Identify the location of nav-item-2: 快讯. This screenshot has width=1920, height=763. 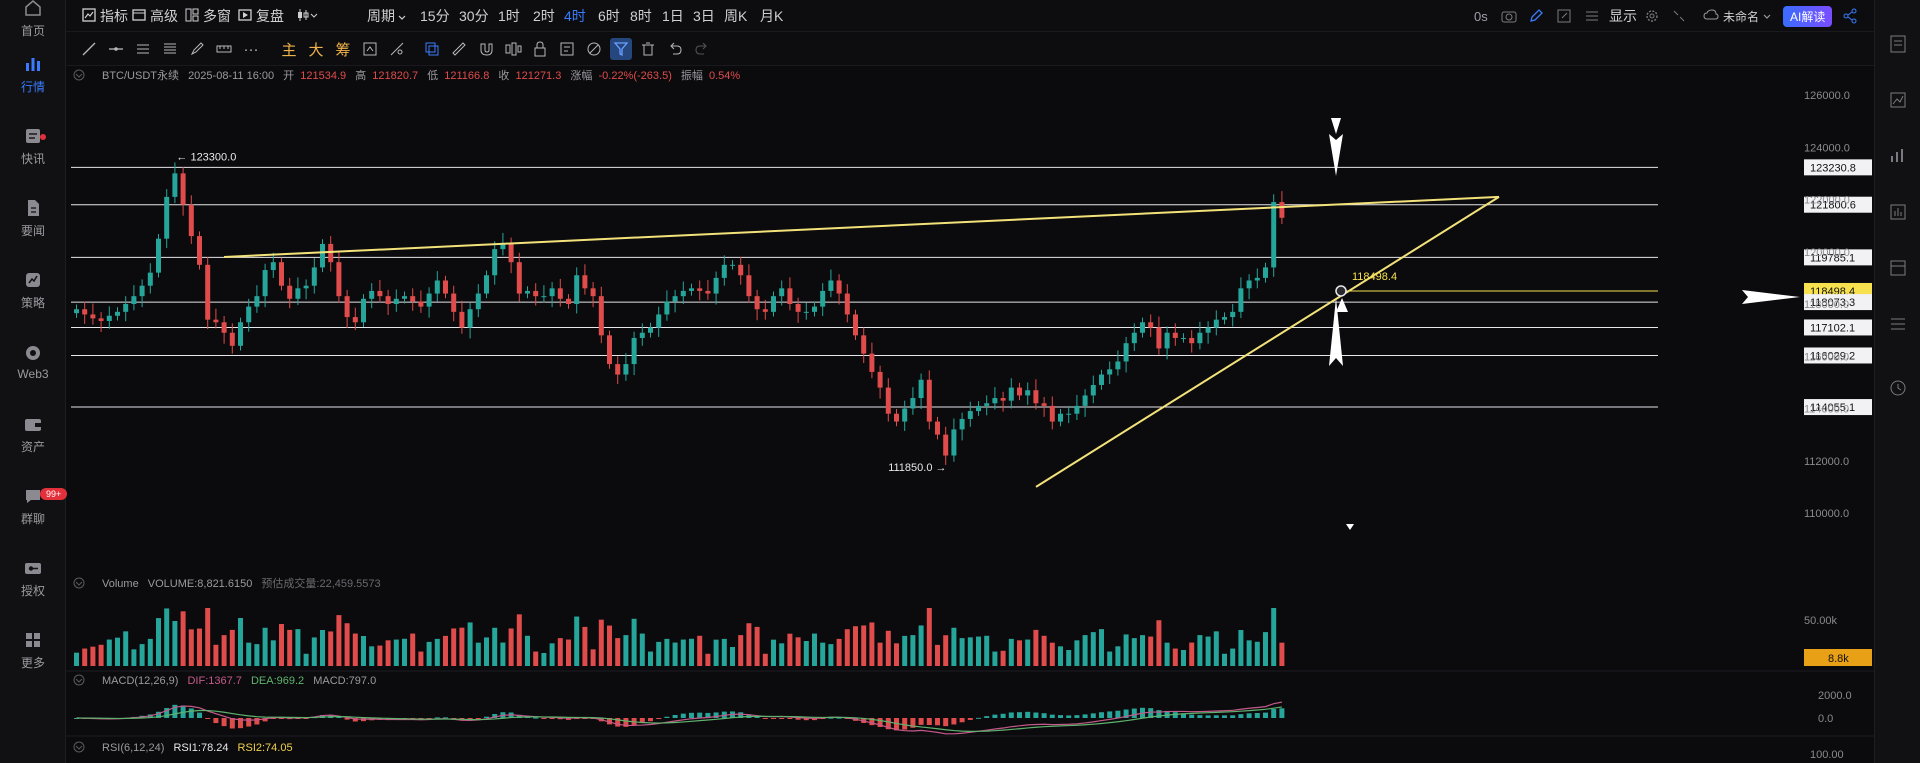
(33, 146).